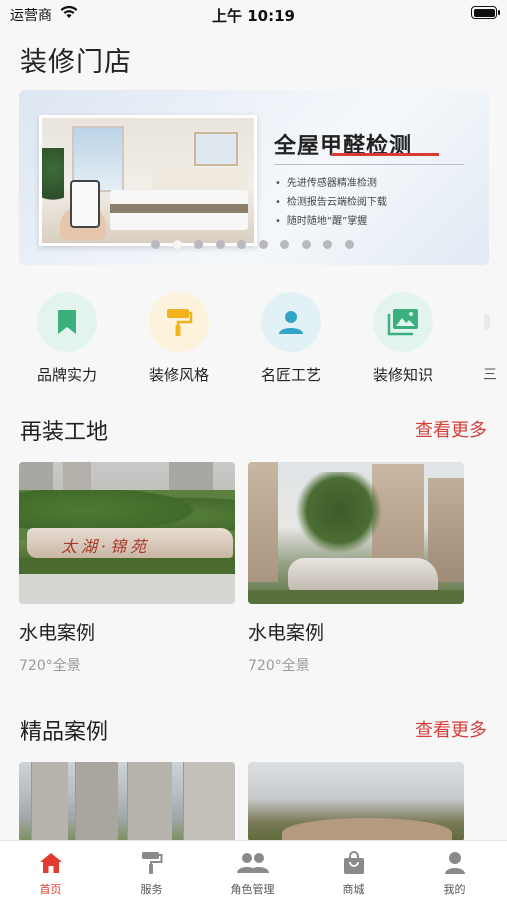  I want to click on tab-home: 首页, so click(50, 873).